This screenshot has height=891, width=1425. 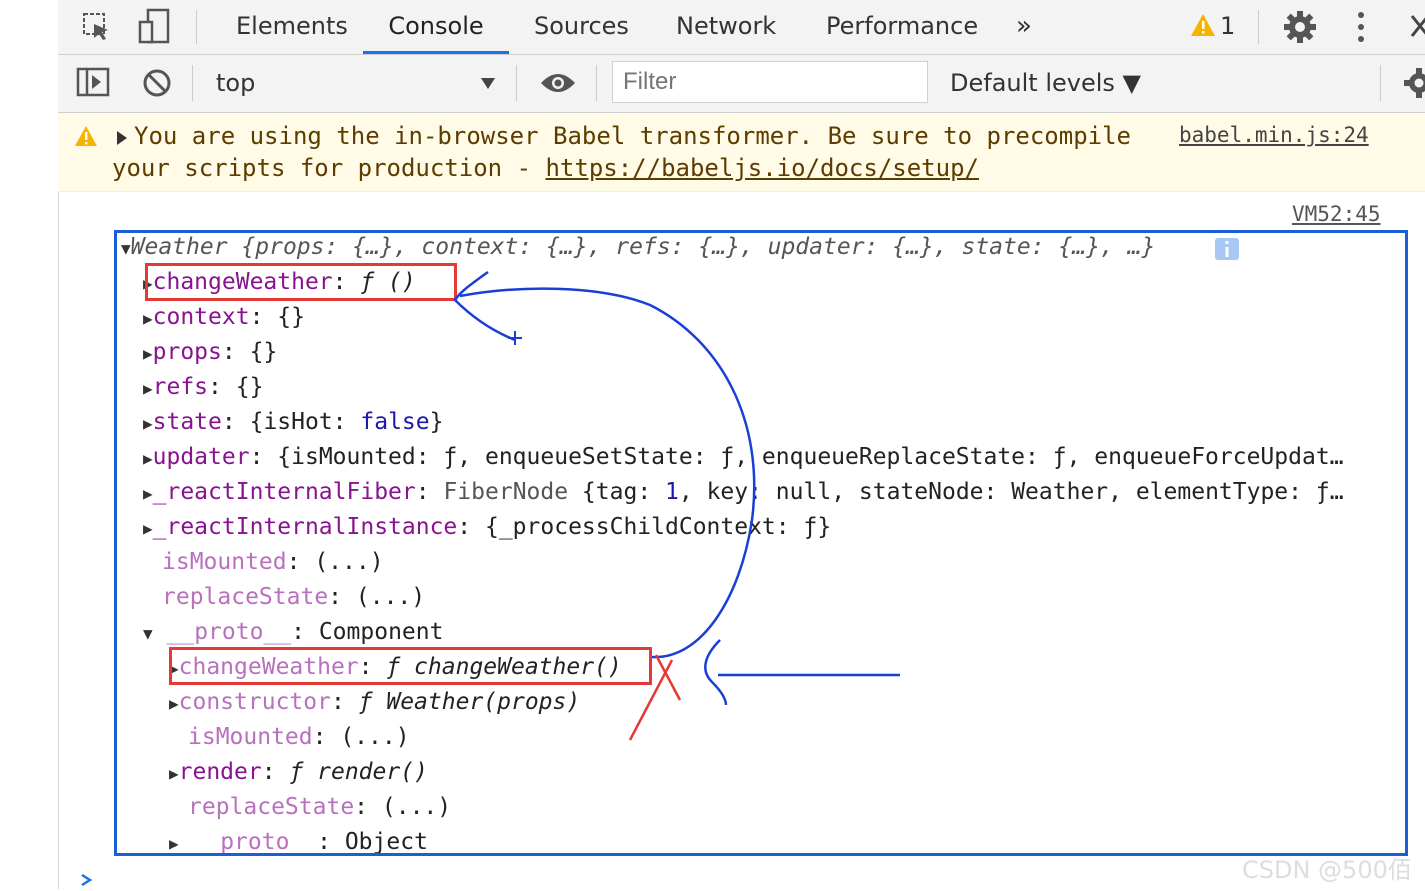 I want to click on console-prompt-chevron-icon, so click(x=87, y=881).